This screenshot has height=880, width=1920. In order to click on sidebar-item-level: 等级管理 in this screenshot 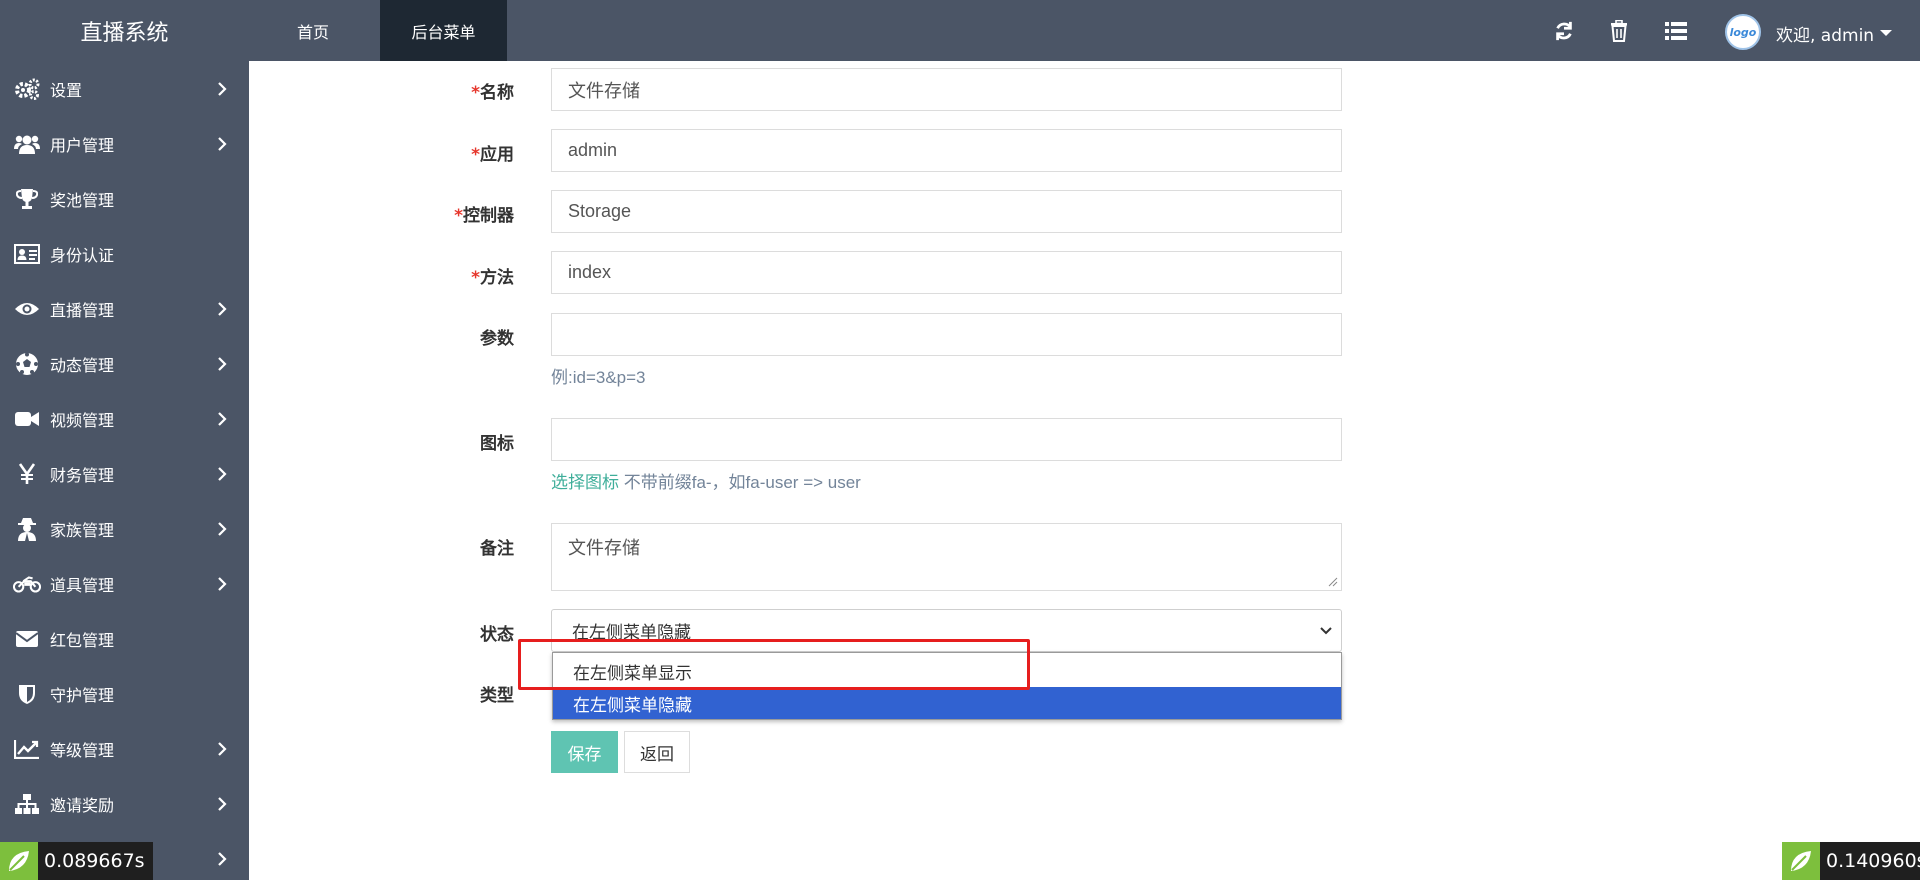, I will do `click(124, 748)`.